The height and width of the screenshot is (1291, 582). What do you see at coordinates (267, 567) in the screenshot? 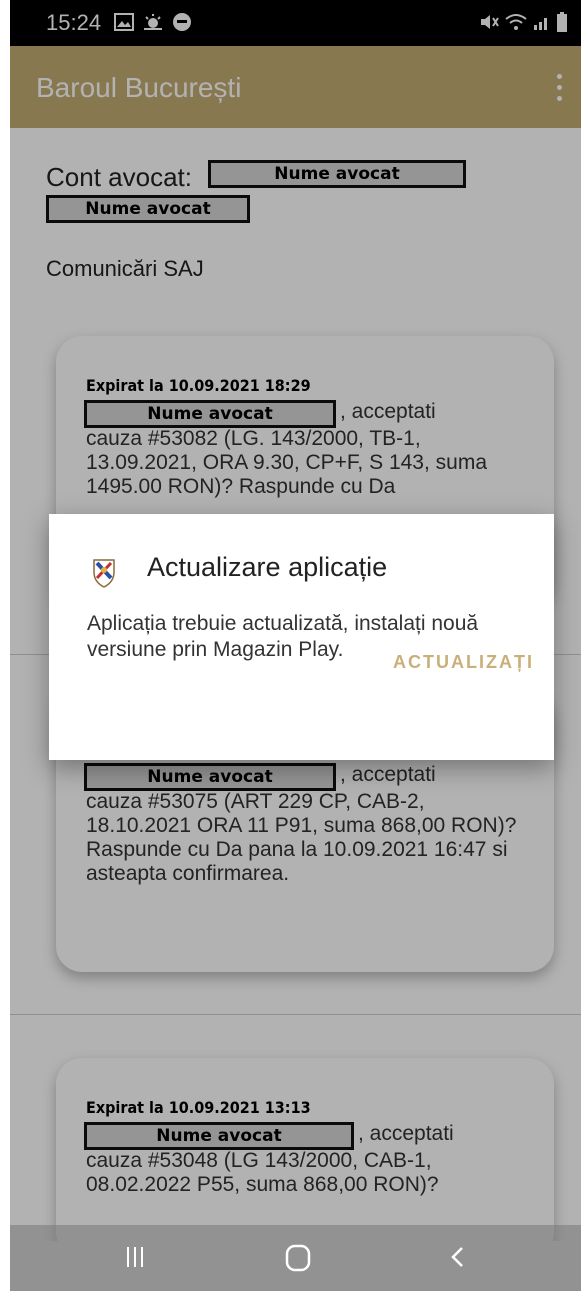
I see `dialog-title: Actualizare aplicație` at bounding box center [267, 567].